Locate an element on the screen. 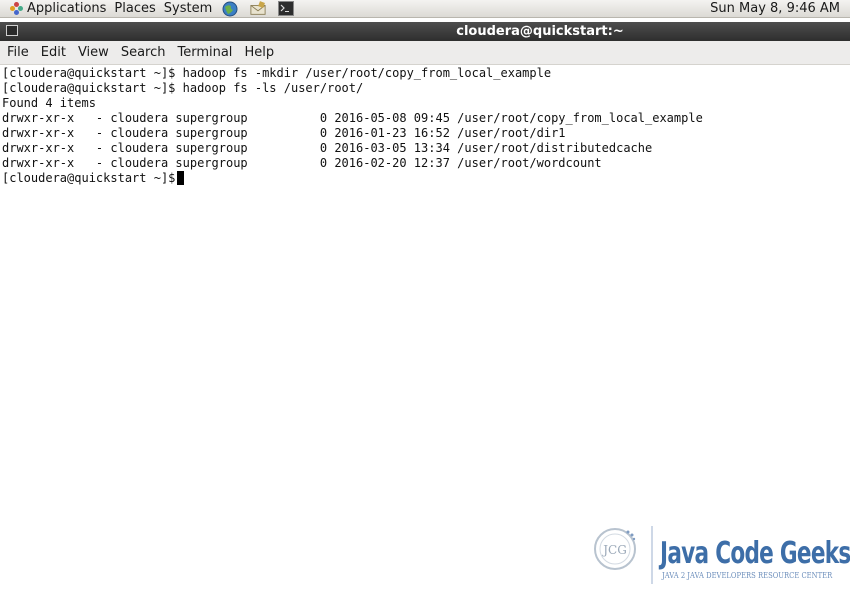 The width and height of the screenshot is (850, 613). places-menu-label: Places is located at coordinates (135, 8).